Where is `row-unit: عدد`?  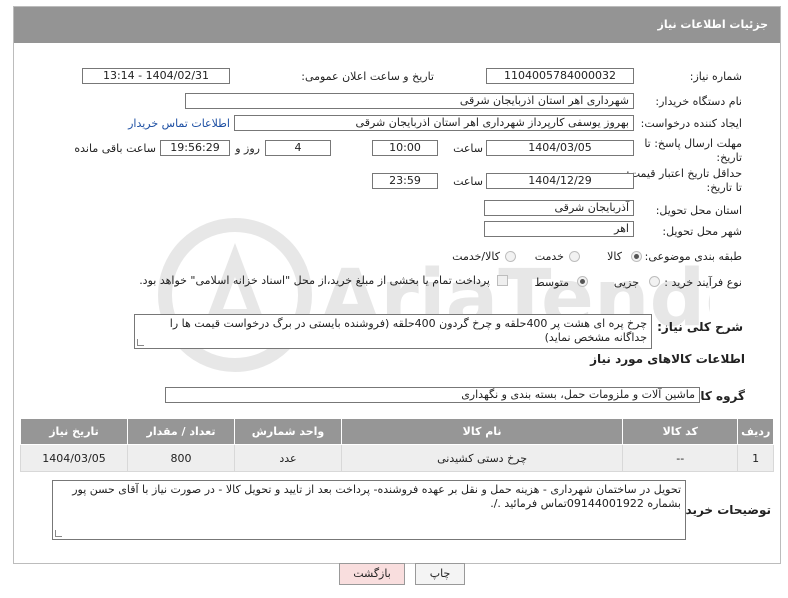
row-unit: عدد is located at coordinates (288, 458).